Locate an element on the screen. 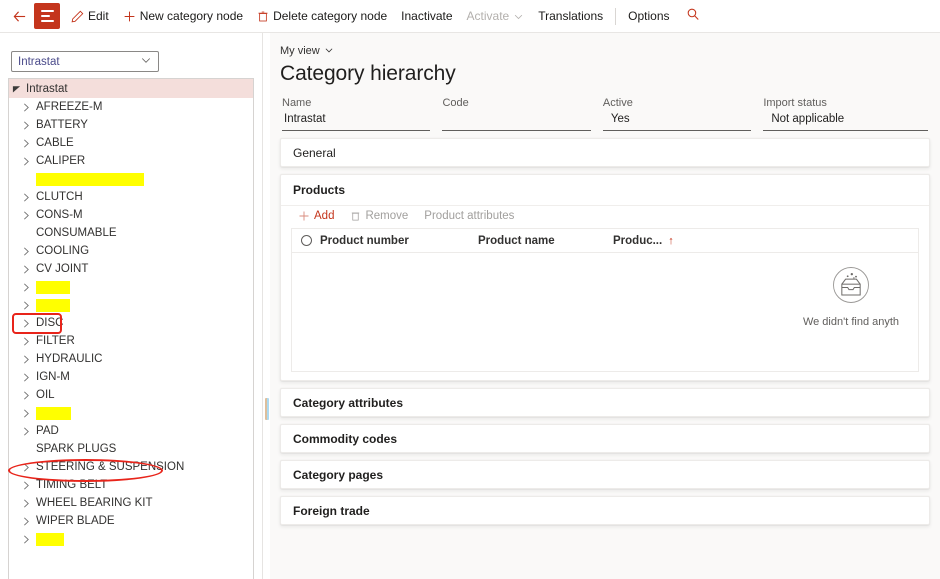 Image resolution: width=940 pixels, height=579 pixels. tree-item-label: WIPER BLADE is located at coordinates (75, 521).